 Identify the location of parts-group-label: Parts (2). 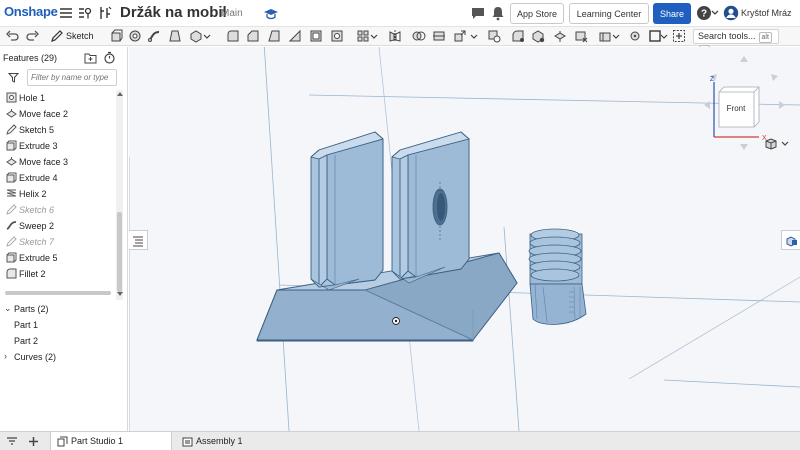
(31, 309).